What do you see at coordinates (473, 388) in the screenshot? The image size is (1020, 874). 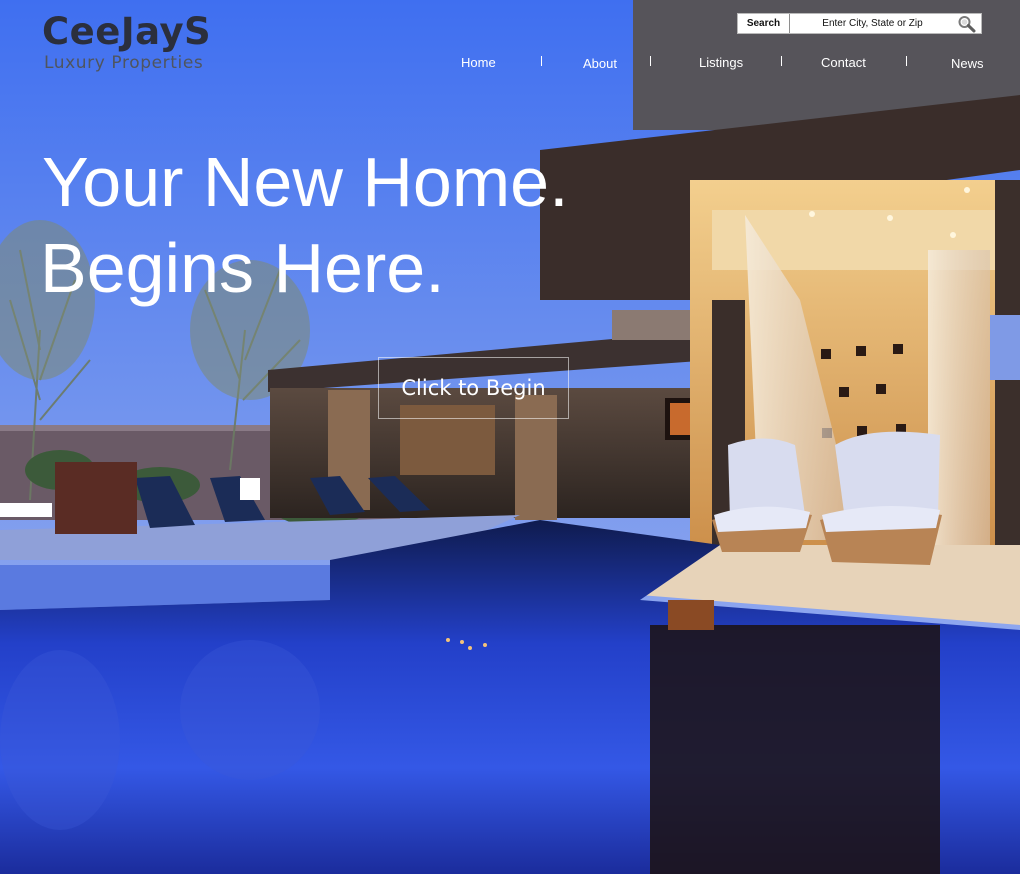 I see `click-to-begin-button: Click to Begin` at bounding box center [473, 388].